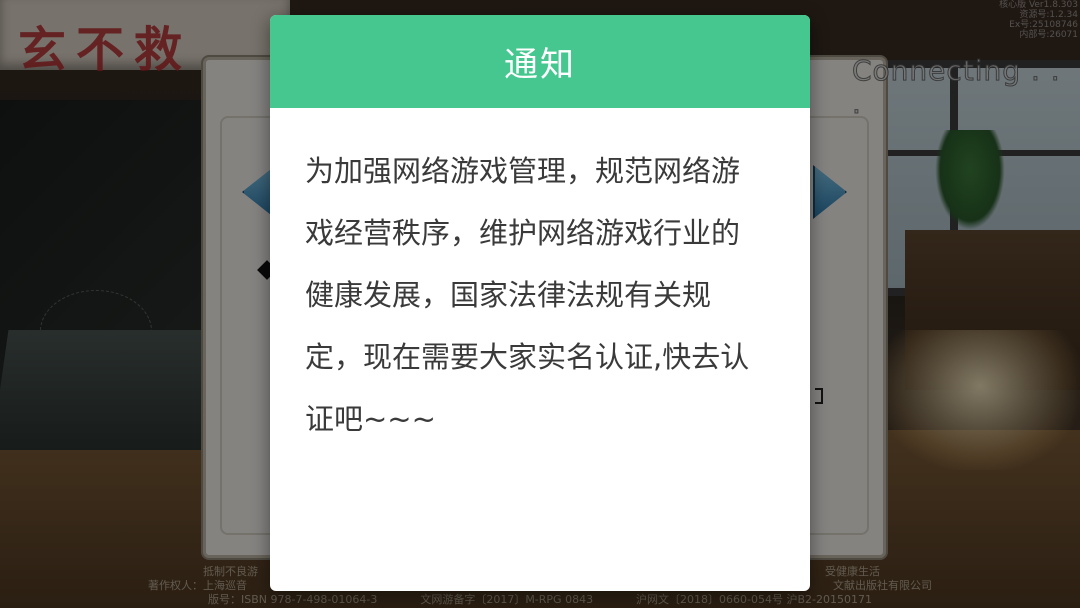  Describe the element at coordinates (540, 65) in the screenshot. I see `notice-title: 通知` at that location.